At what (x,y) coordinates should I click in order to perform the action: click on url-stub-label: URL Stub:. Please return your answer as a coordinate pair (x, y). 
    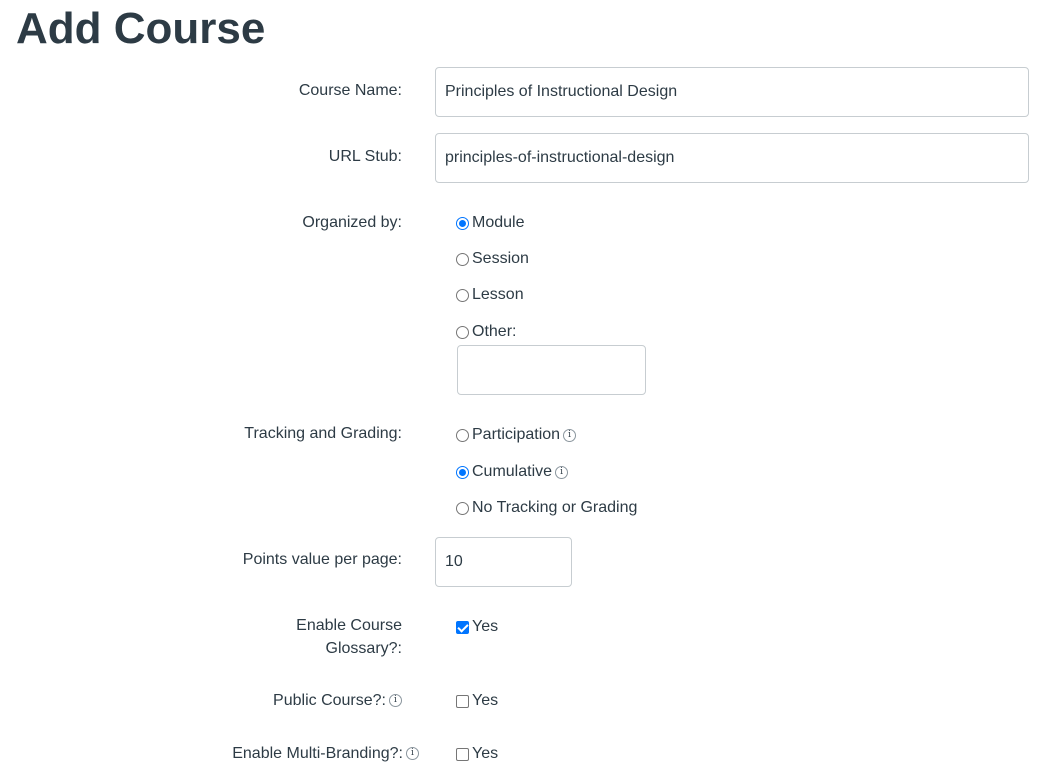
    Looking at the image, I should click on (365, 156).